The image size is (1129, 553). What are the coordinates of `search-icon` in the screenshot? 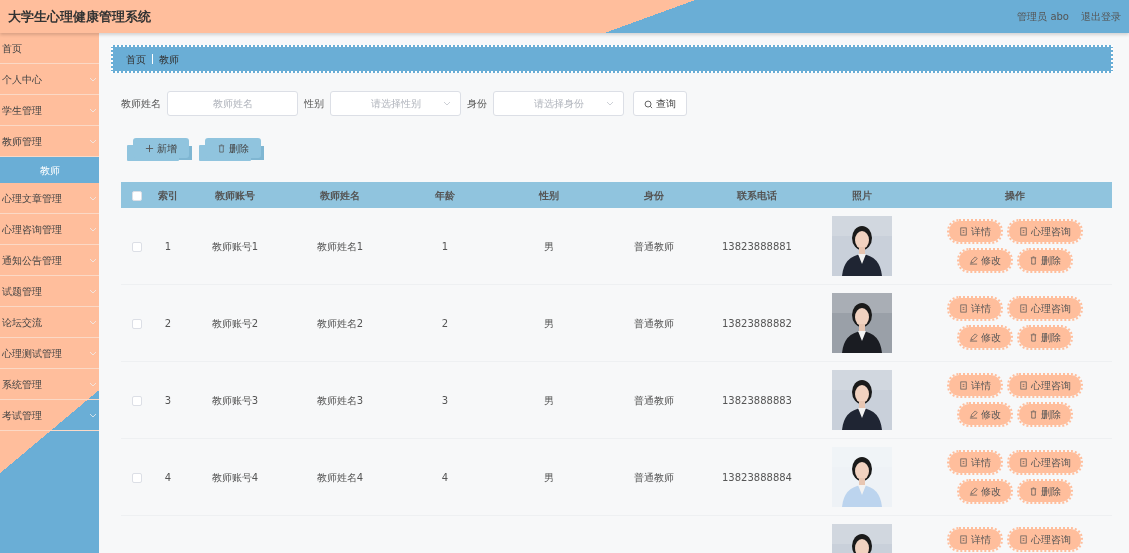 It's located at (648, 104).